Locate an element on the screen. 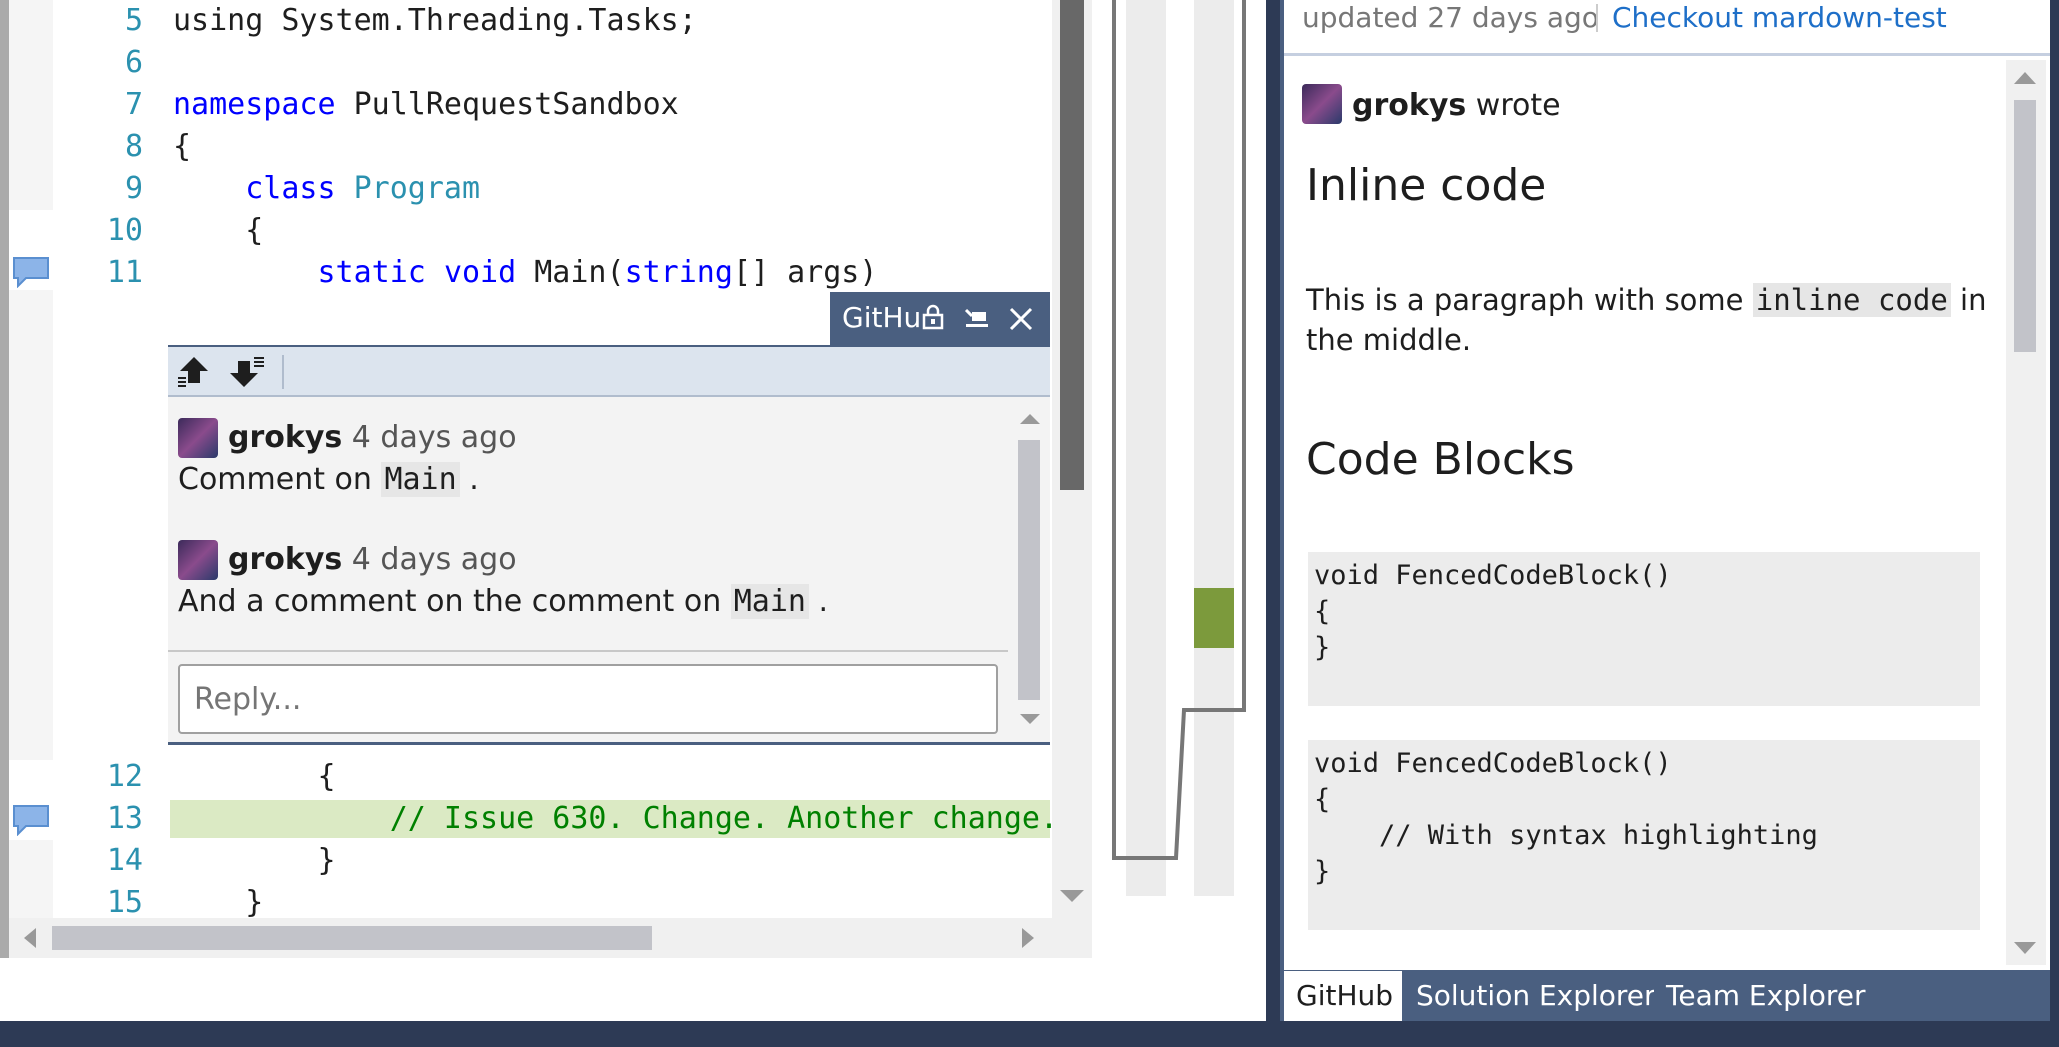 Image resolution: width=2059 pixels, height=1047 pixels. comment-body: And a comment on the comment on Main . is located at coordinates (503, 602).